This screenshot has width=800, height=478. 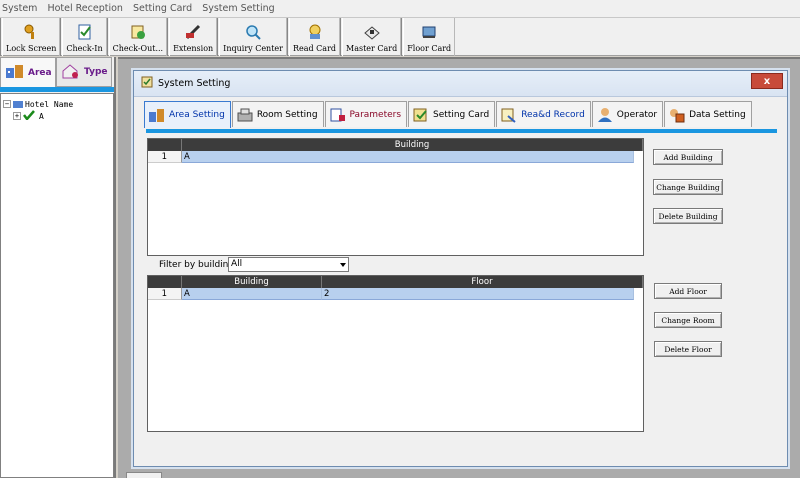 I want to click on tab-area: Area, so click(x=28, y=72).